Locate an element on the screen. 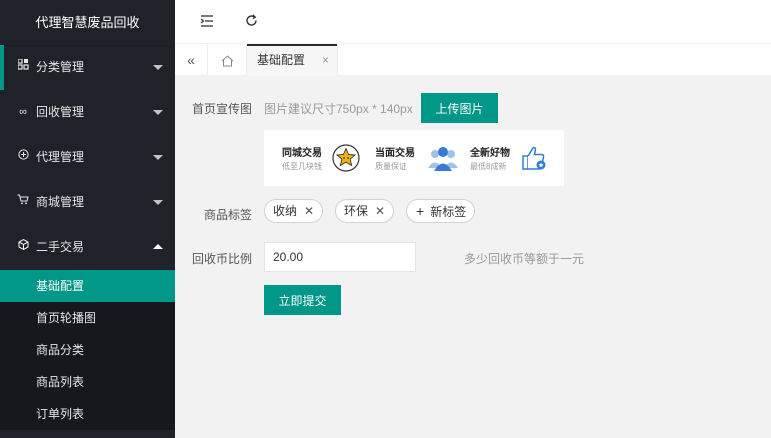 Image resolution: width=771 pixels, height=438 pixels. sidebar-item-secondhand: 二手交易 is located at coordinates (87, 247).